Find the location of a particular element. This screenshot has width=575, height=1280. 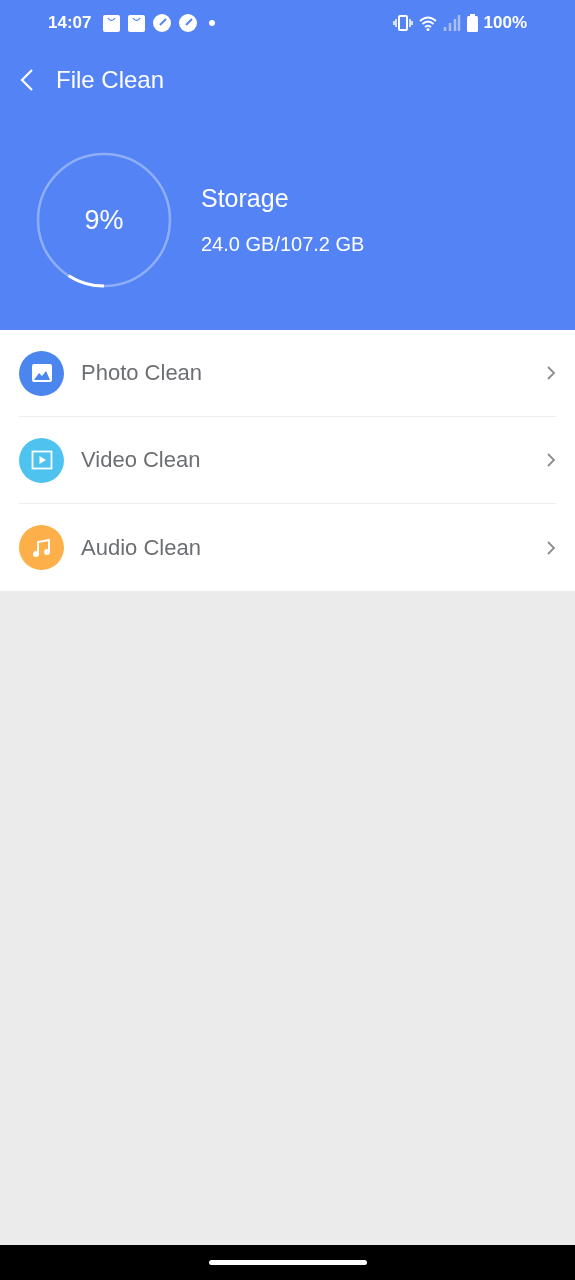

page-title: File Clean is located at coordinates (110, 80).